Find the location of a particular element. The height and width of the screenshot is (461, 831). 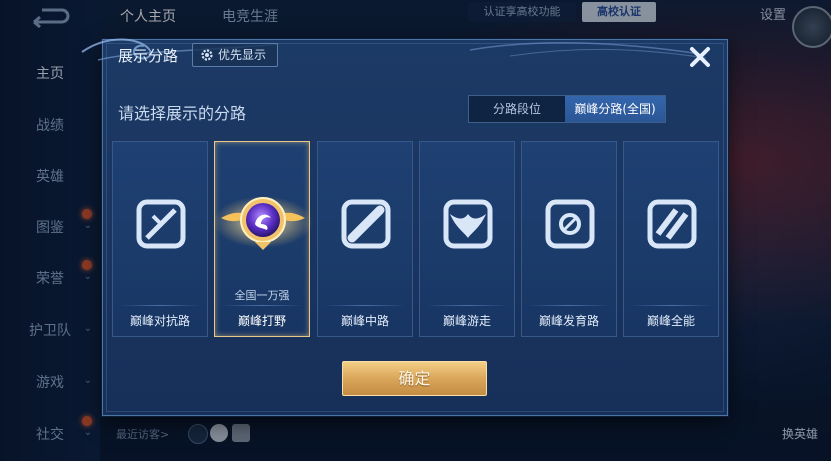

priority-display-button: 优先显示 is located at coordinates (235, 55).